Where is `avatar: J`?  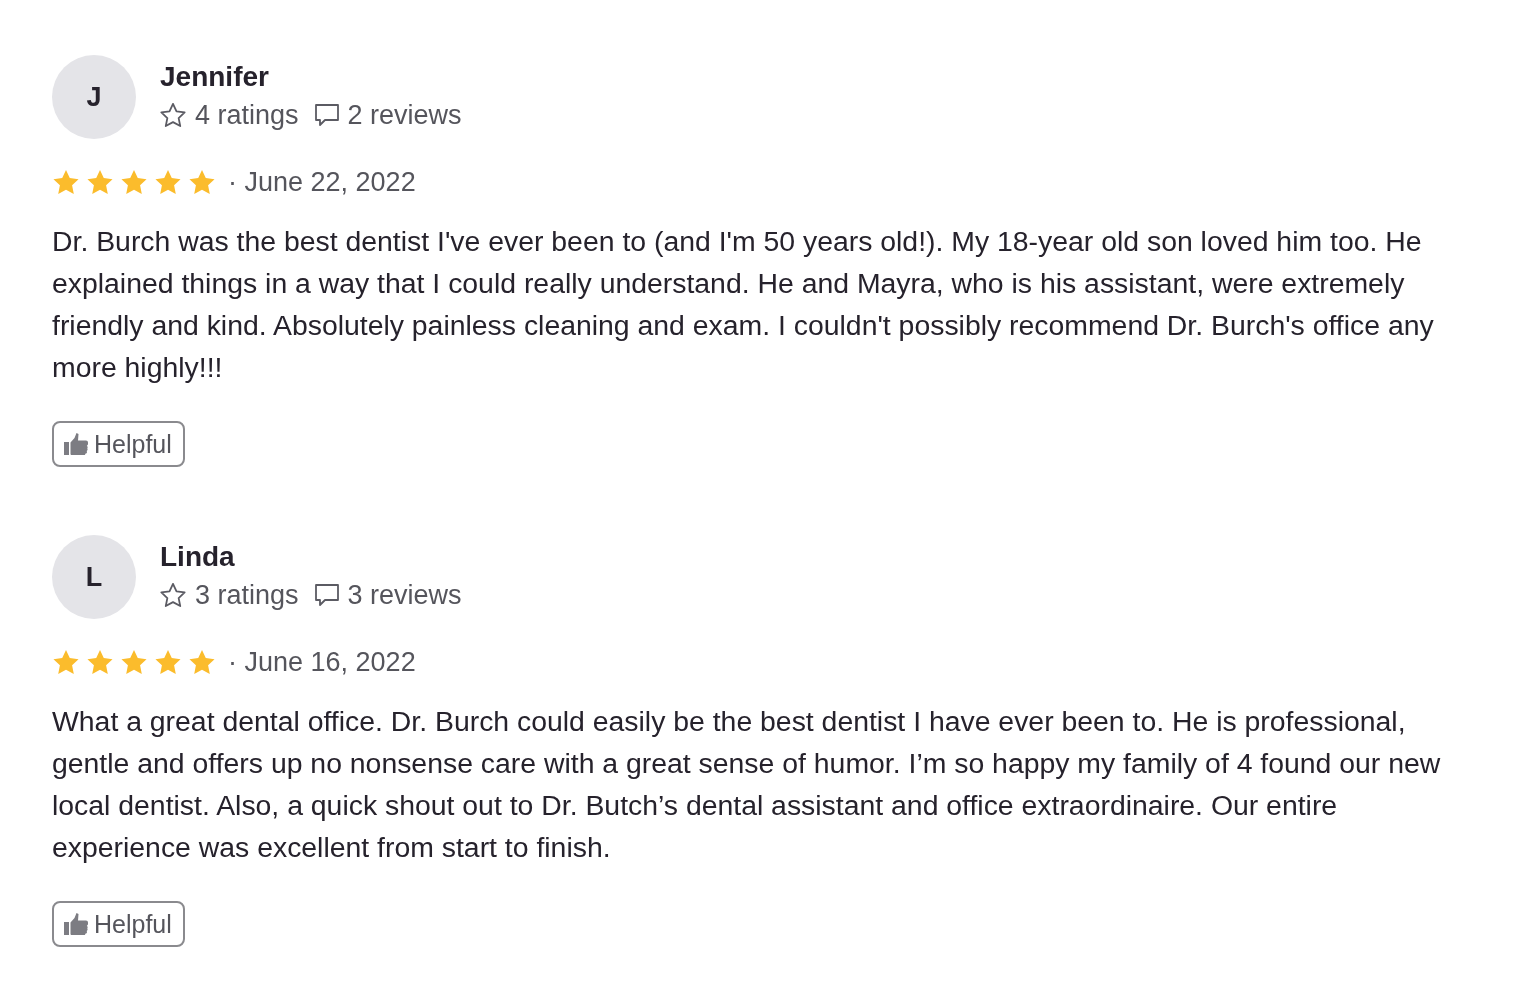
avatar: J is located at coordinates (94, 97).